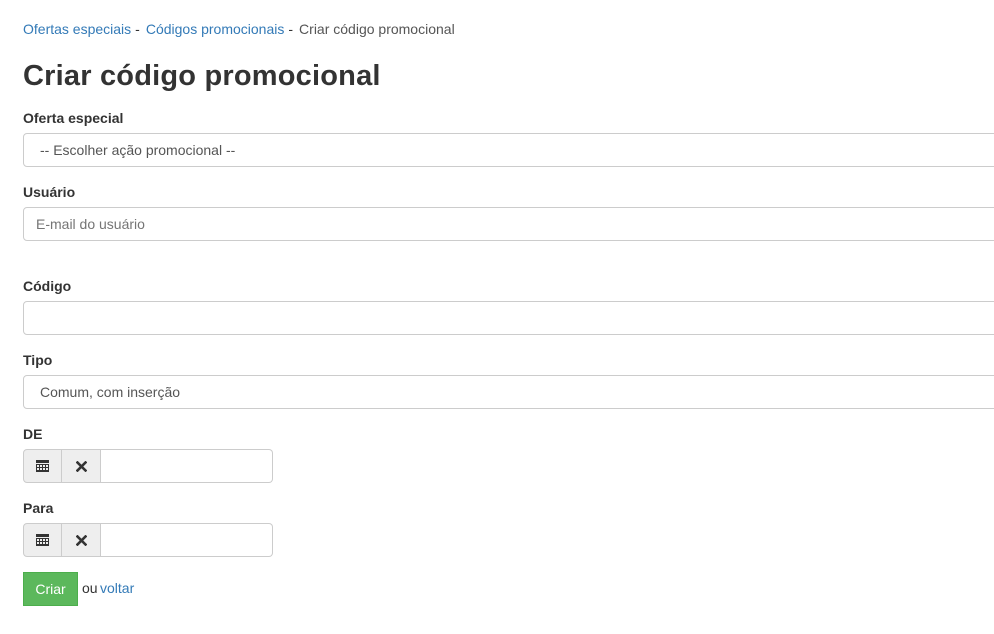 The image size is (994, 634). Describe the element at coordinates (90, 588) in the screenshot. I see `or-text: ou` at that location.